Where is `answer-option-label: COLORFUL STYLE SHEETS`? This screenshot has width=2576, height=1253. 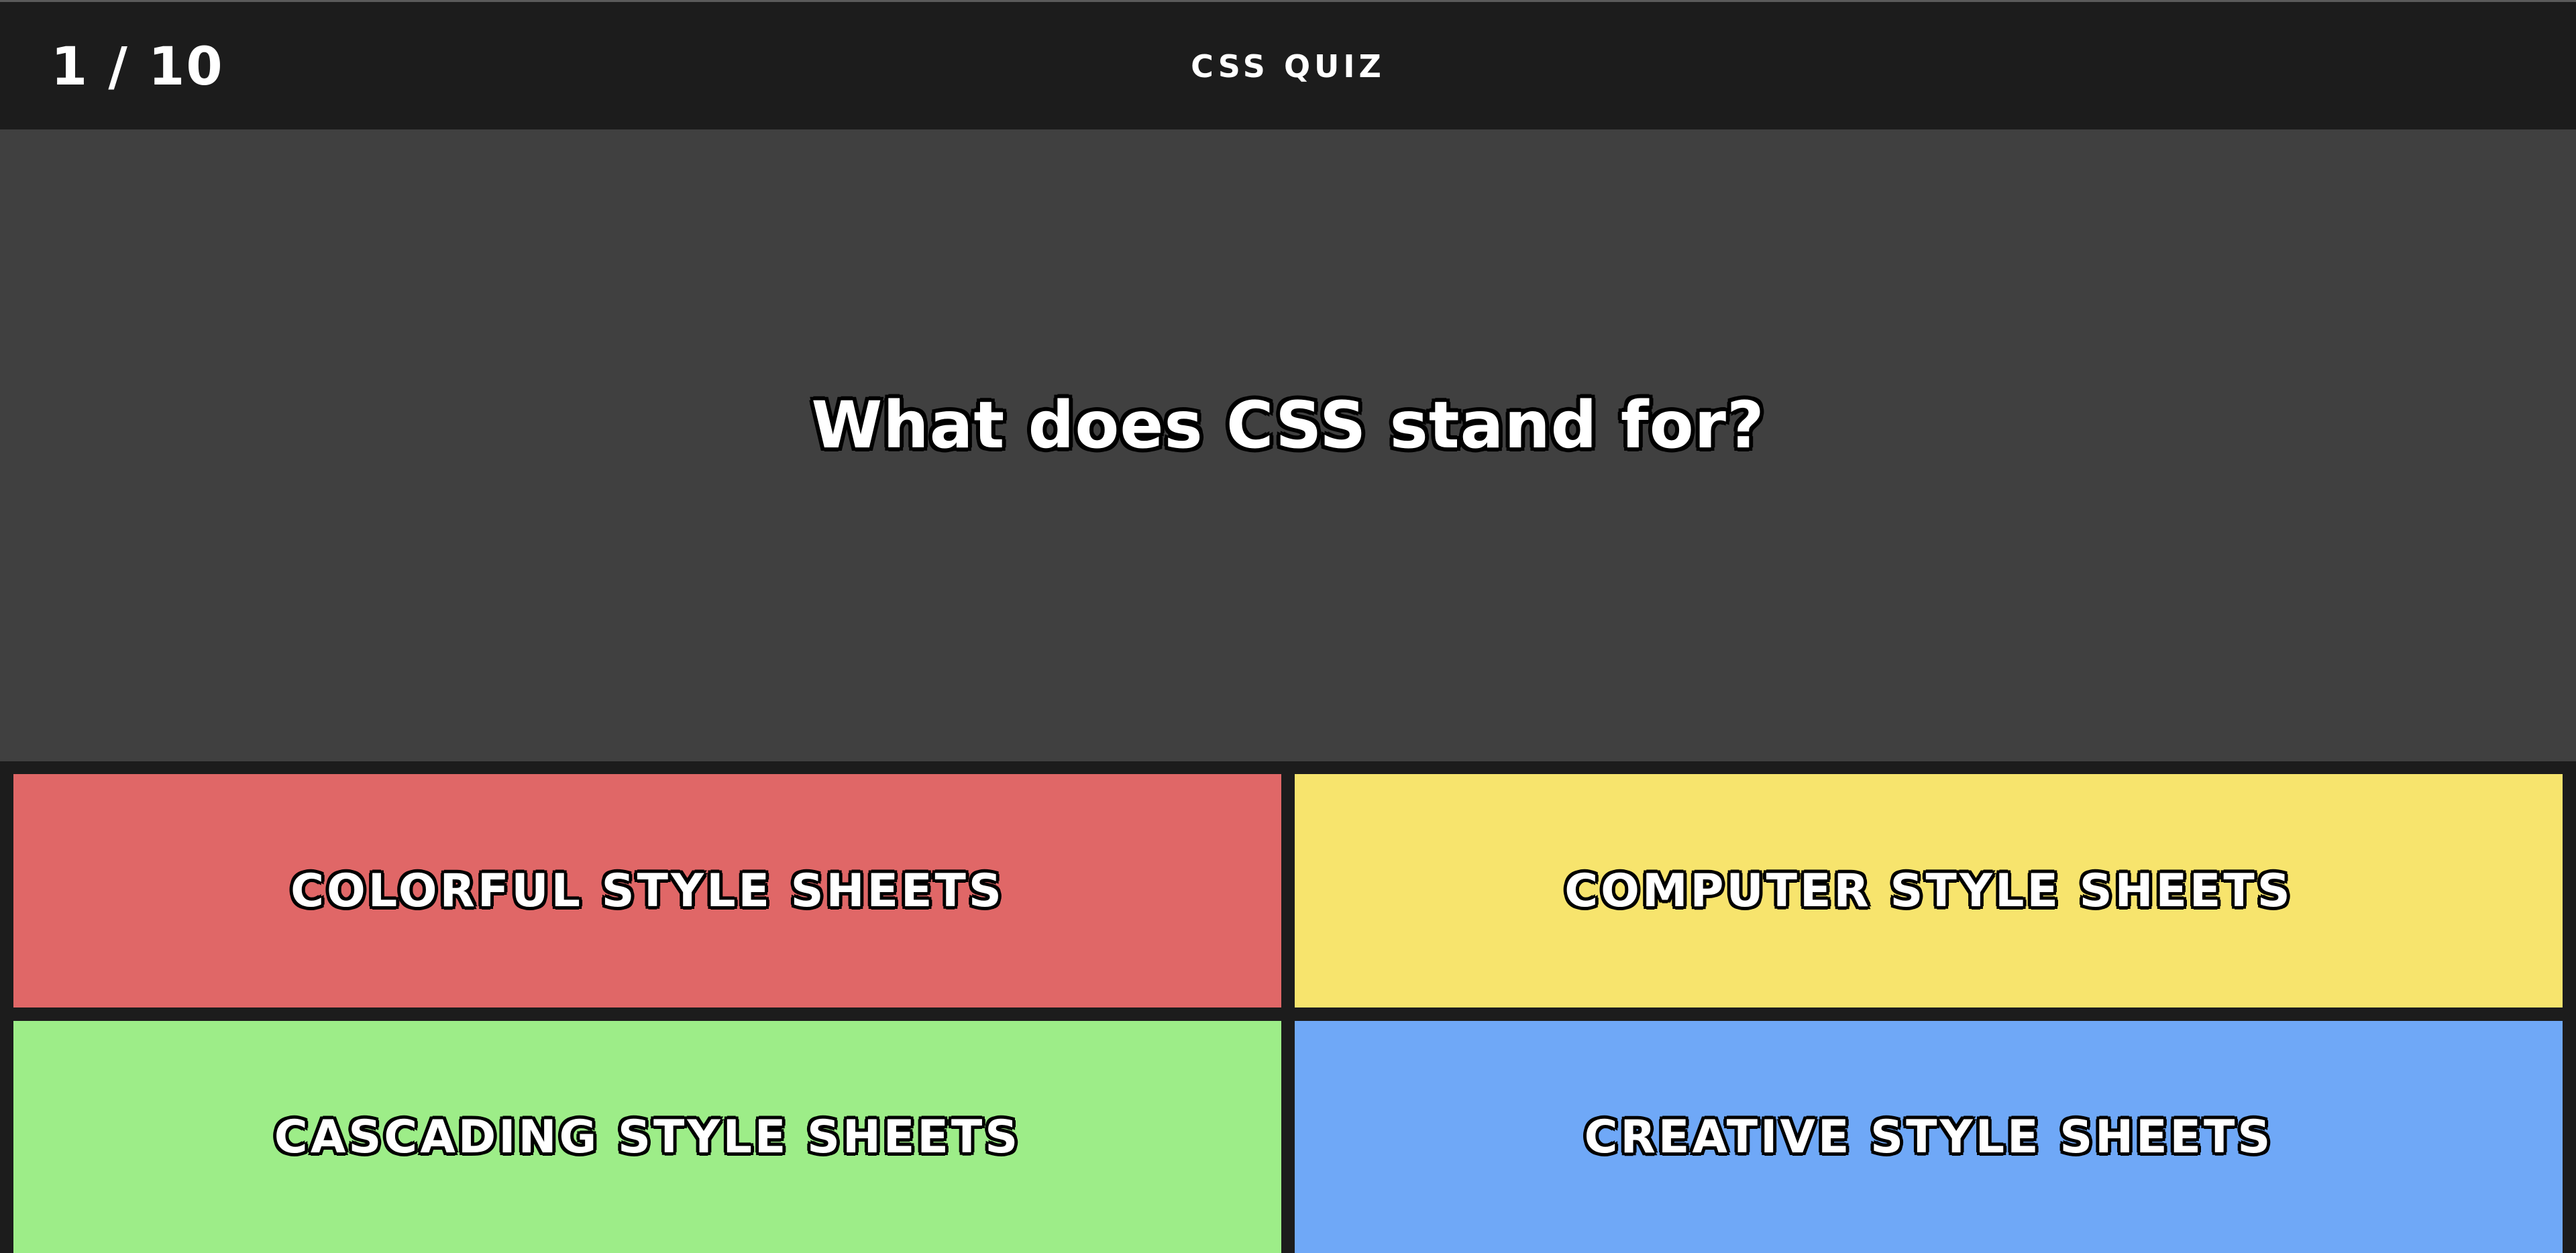
answer-option-label: COLORFUL STYLE SHEETS is located at coordinates (647, 891).